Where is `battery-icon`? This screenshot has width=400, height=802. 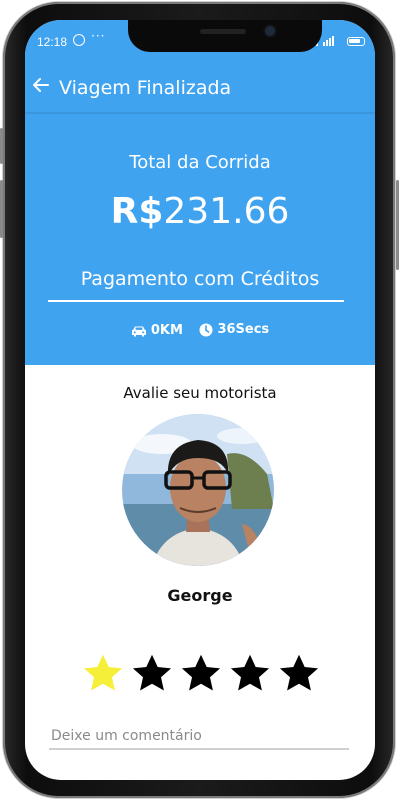
battery-icon is located at coordinates (356, 41).